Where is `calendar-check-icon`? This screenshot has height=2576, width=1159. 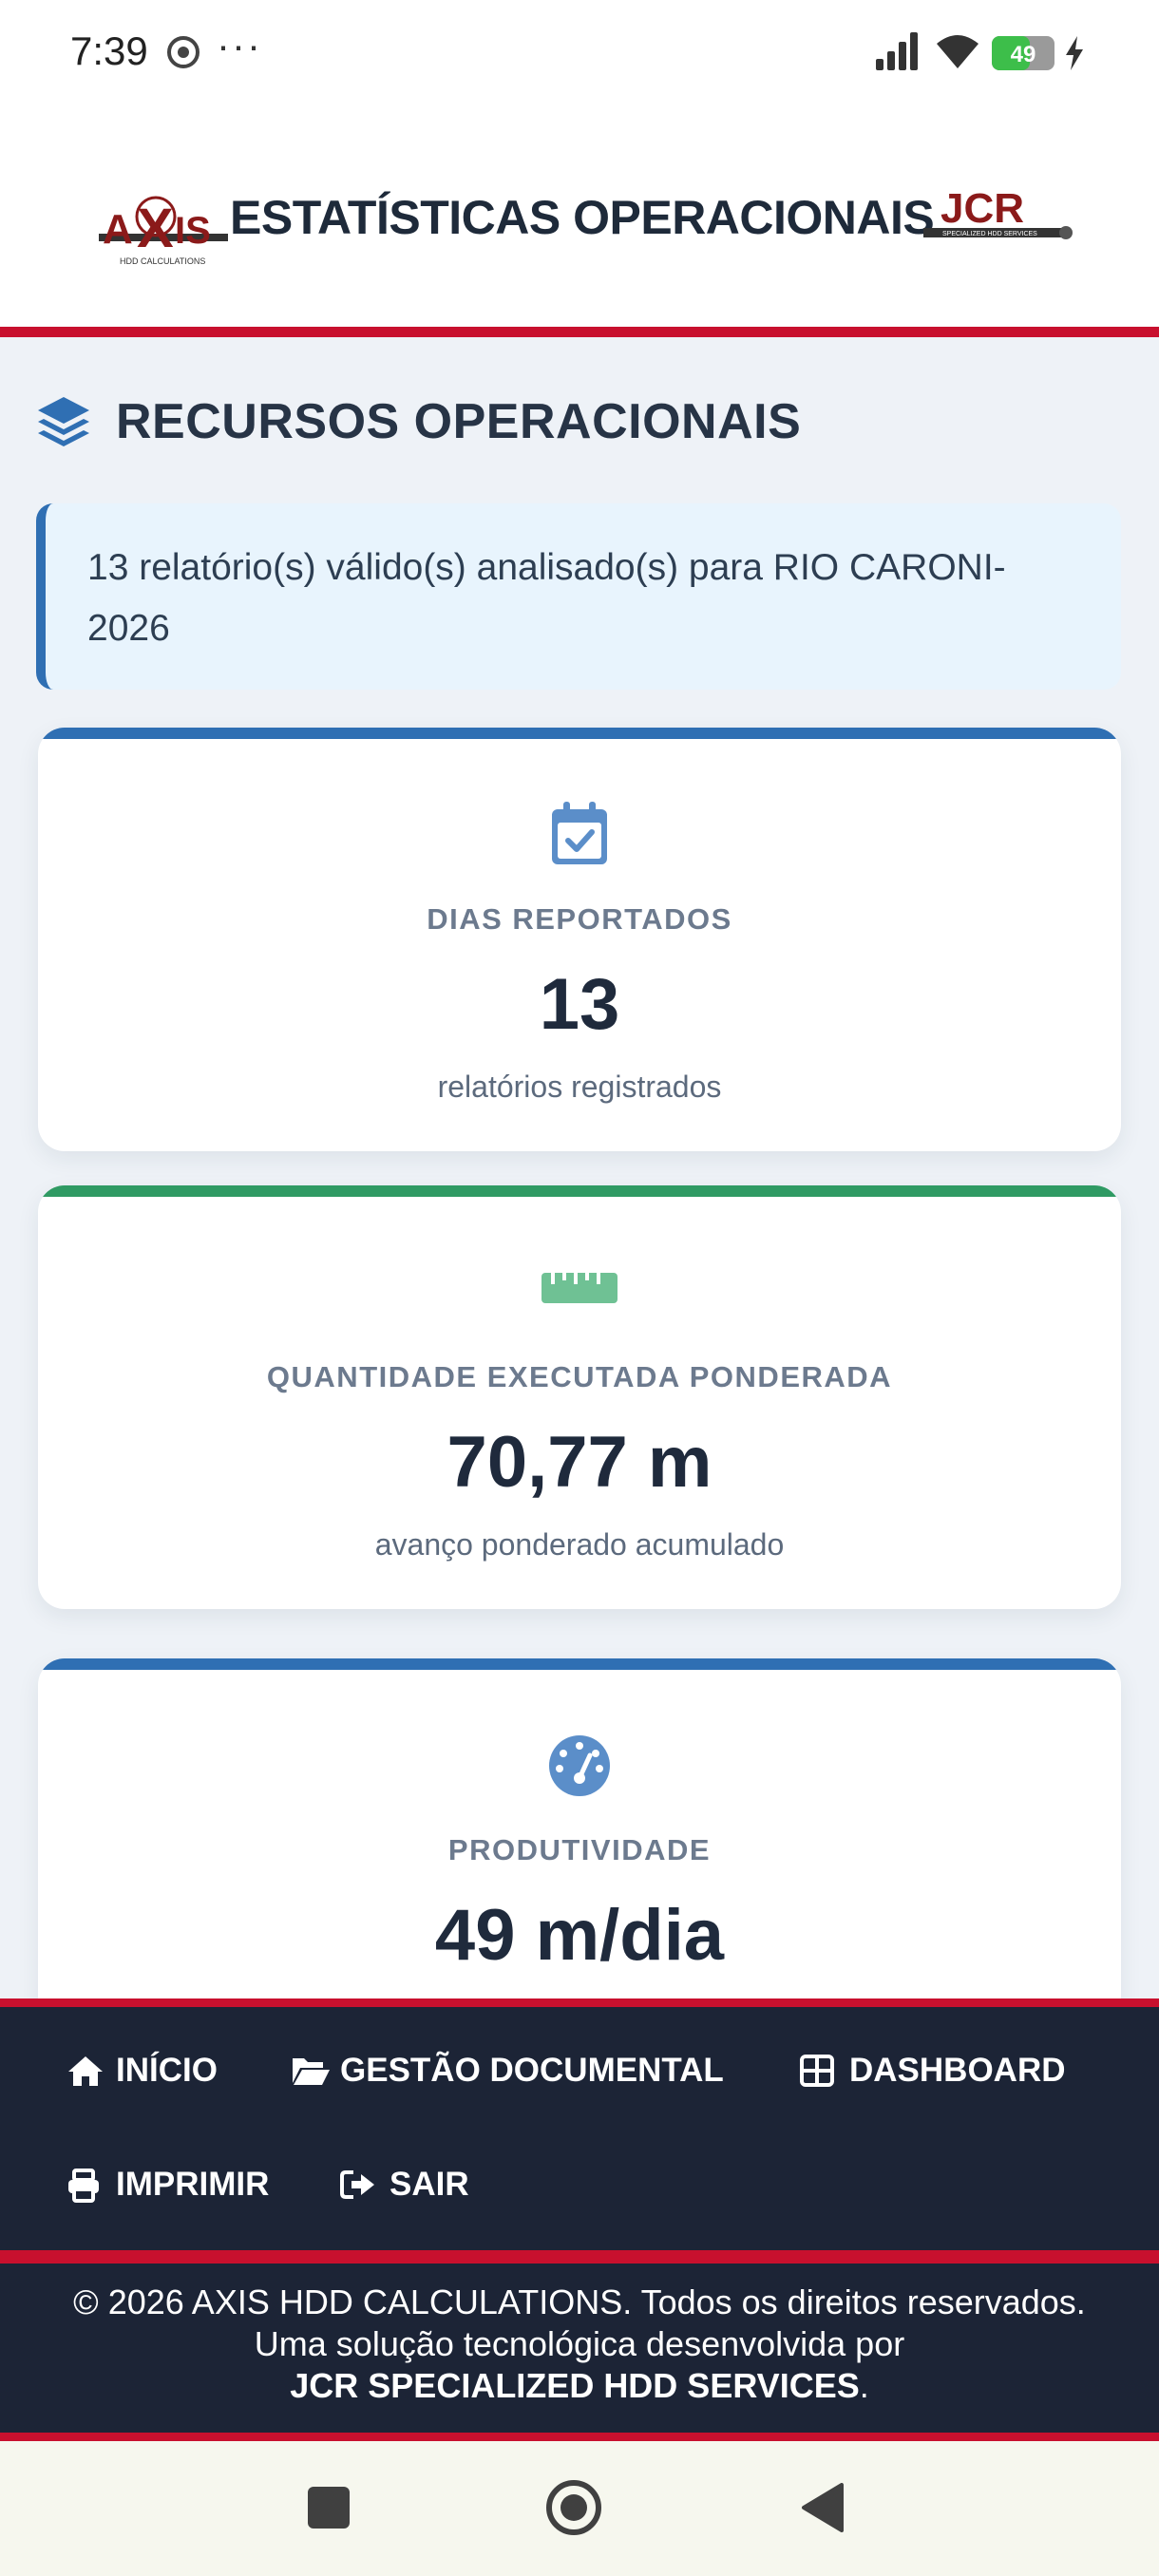 calendar-check-icon is located at coordinates (579, 833).